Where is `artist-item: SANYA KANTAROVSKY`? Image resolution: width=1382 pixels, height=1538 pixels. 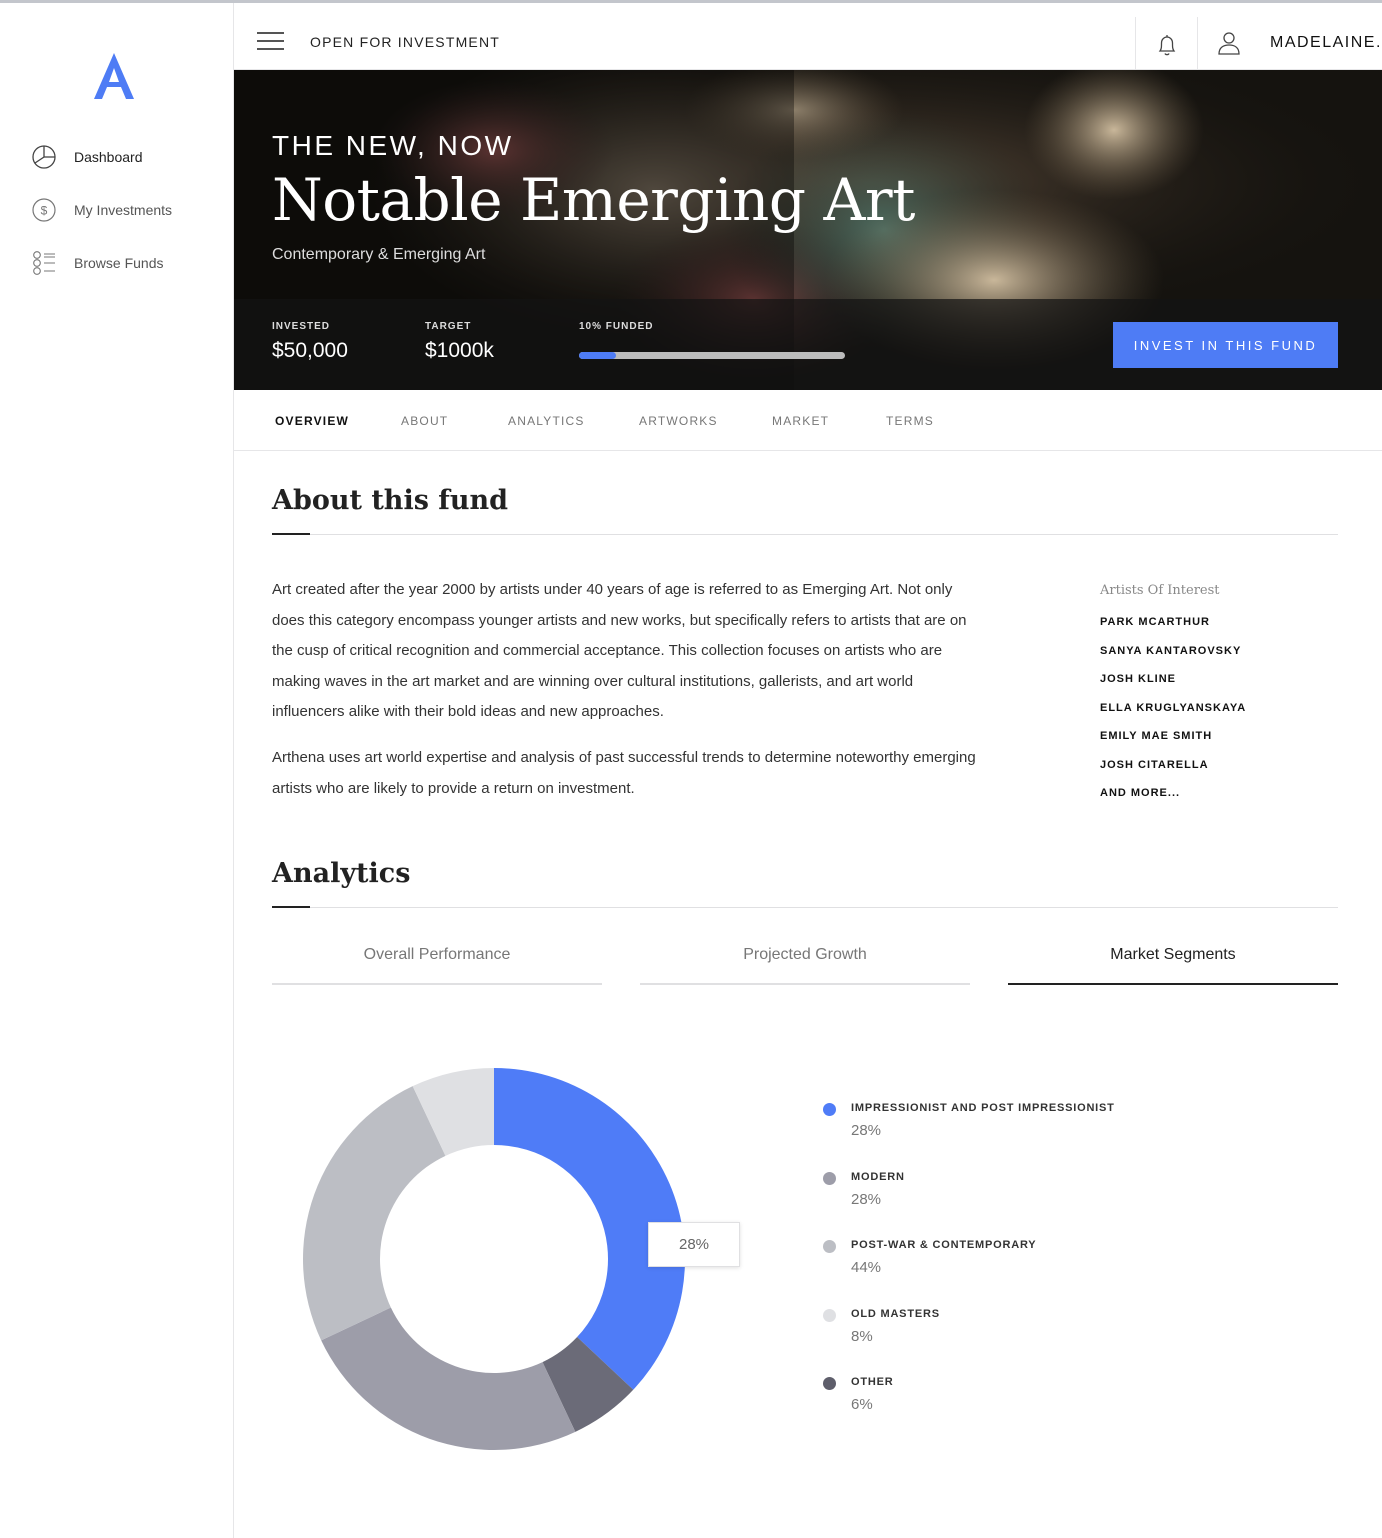
artist-item: SANYA KANTAROVSKY is located at coordinates (1170, 651).